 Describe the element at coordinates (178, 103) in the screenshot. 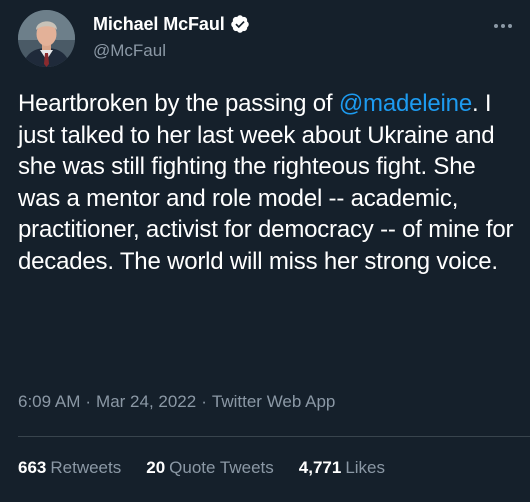

I see `tweet-text-before: Heartbroken by the passing of` at that location.